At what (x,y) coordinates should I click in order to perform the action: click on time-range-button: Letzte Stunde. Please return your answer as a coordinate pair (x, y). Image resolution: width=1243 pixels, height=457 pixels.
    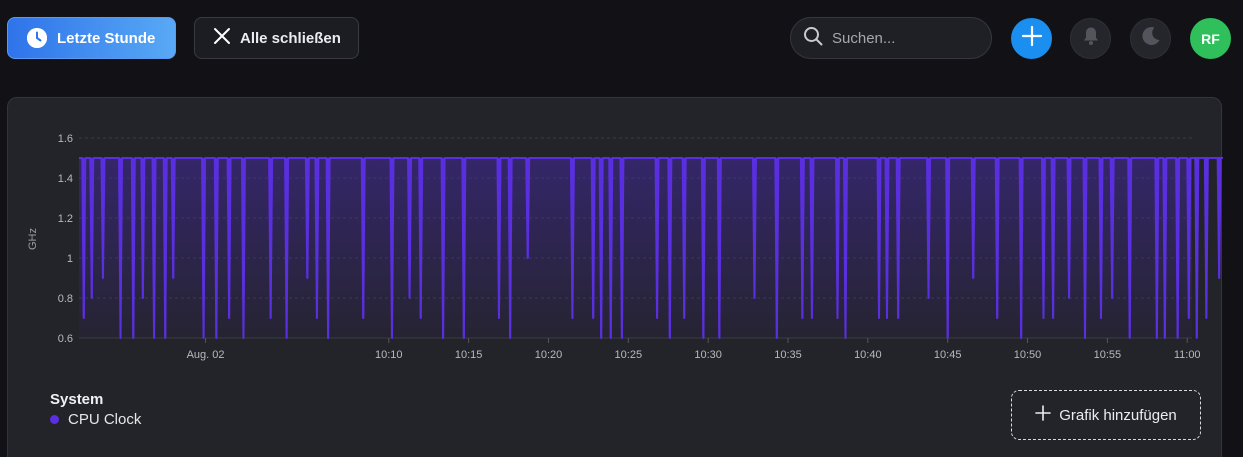
    Looking at the image, I should click on (91, 38).